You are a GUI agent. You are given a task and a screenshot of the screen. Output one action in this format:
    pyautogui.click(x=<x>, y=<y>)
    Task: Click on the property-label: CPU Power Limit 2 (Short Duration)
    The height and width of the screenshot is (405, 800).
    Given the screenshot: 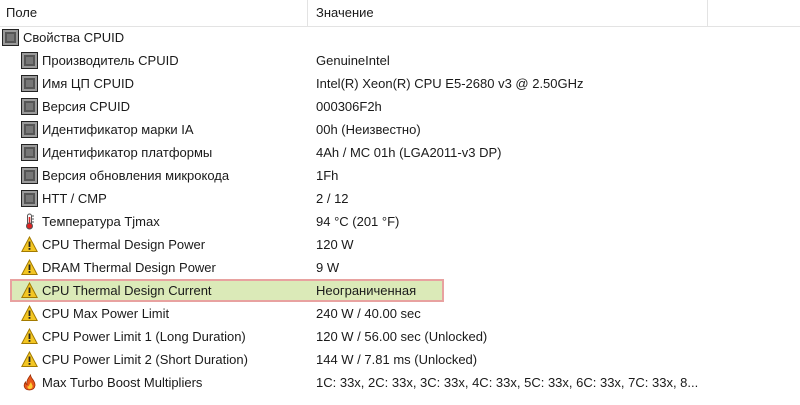 What is the action you would take?
    pyautogui.click(x=145, y=359)
    